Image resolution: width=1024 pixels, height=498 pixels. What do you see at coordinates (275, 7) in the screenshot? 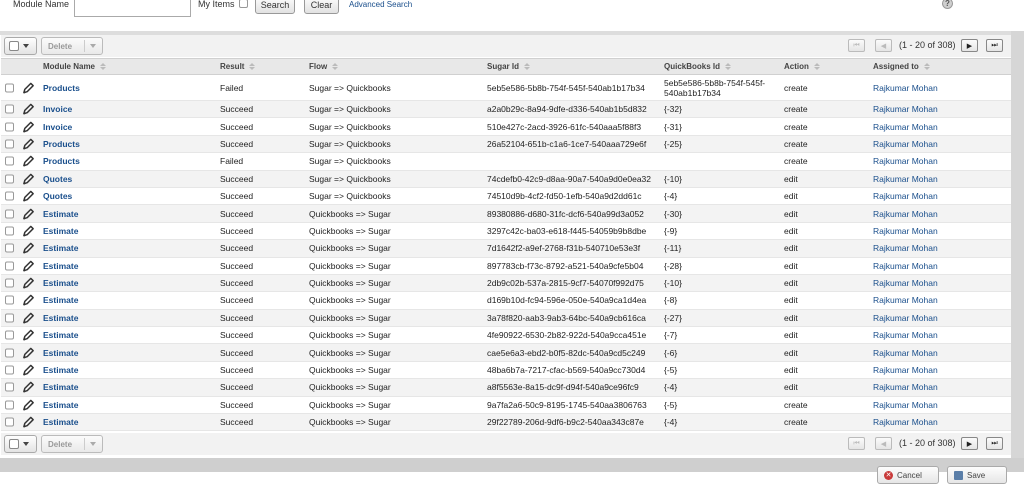
I see `search-button: Search` at bounding box center [275, 7].